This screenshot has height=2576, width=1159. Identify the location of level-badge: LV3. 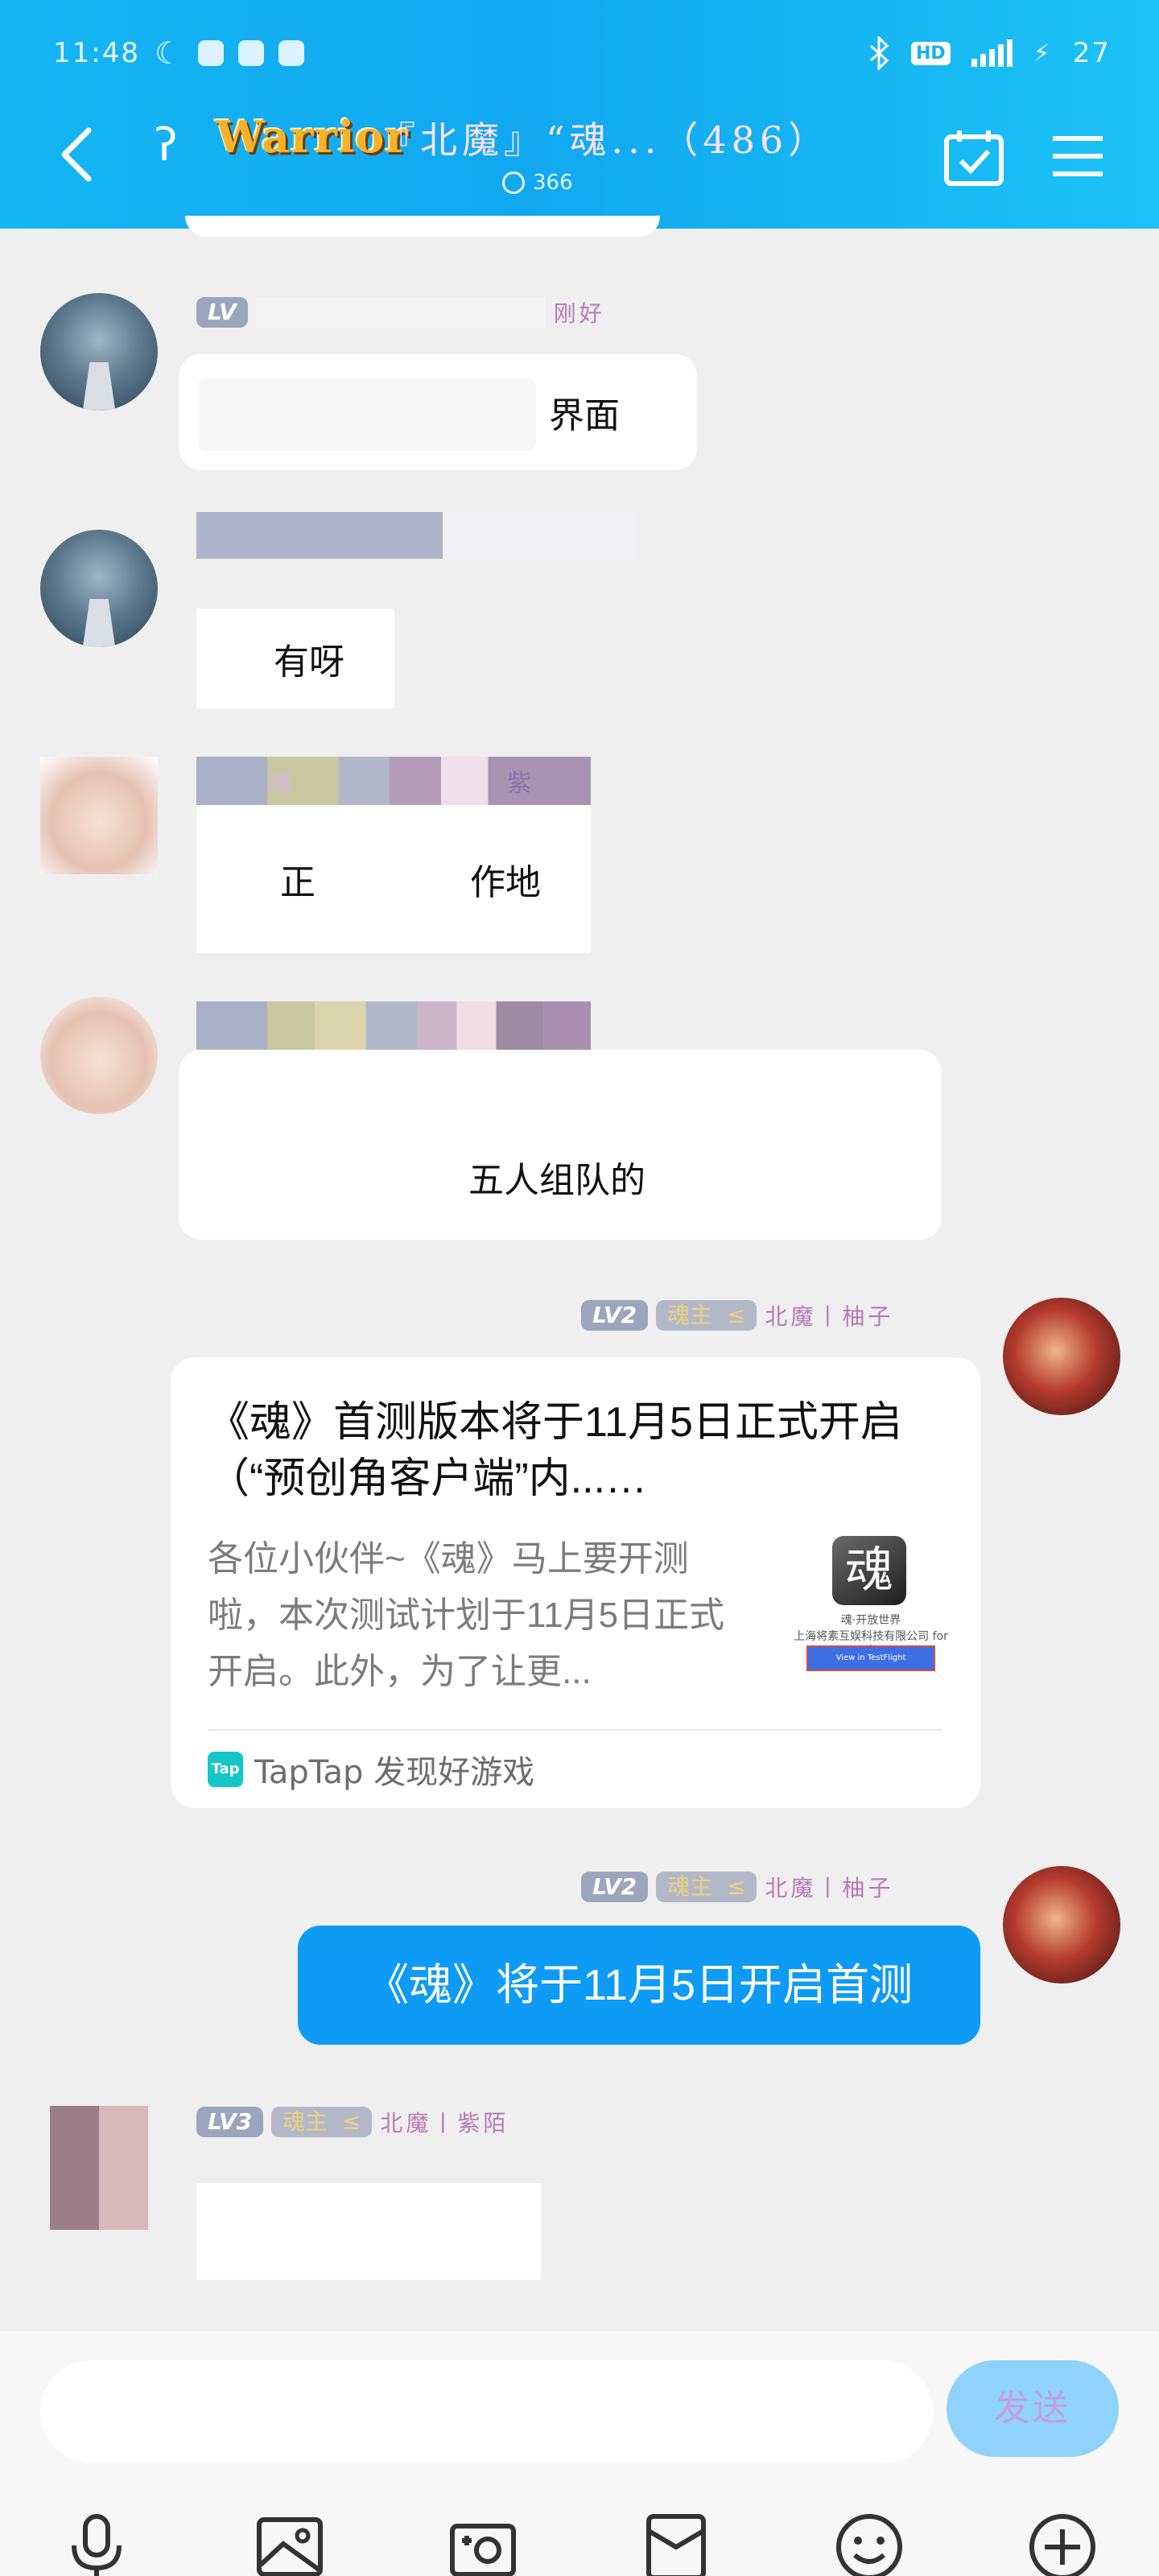
(230, 2122).